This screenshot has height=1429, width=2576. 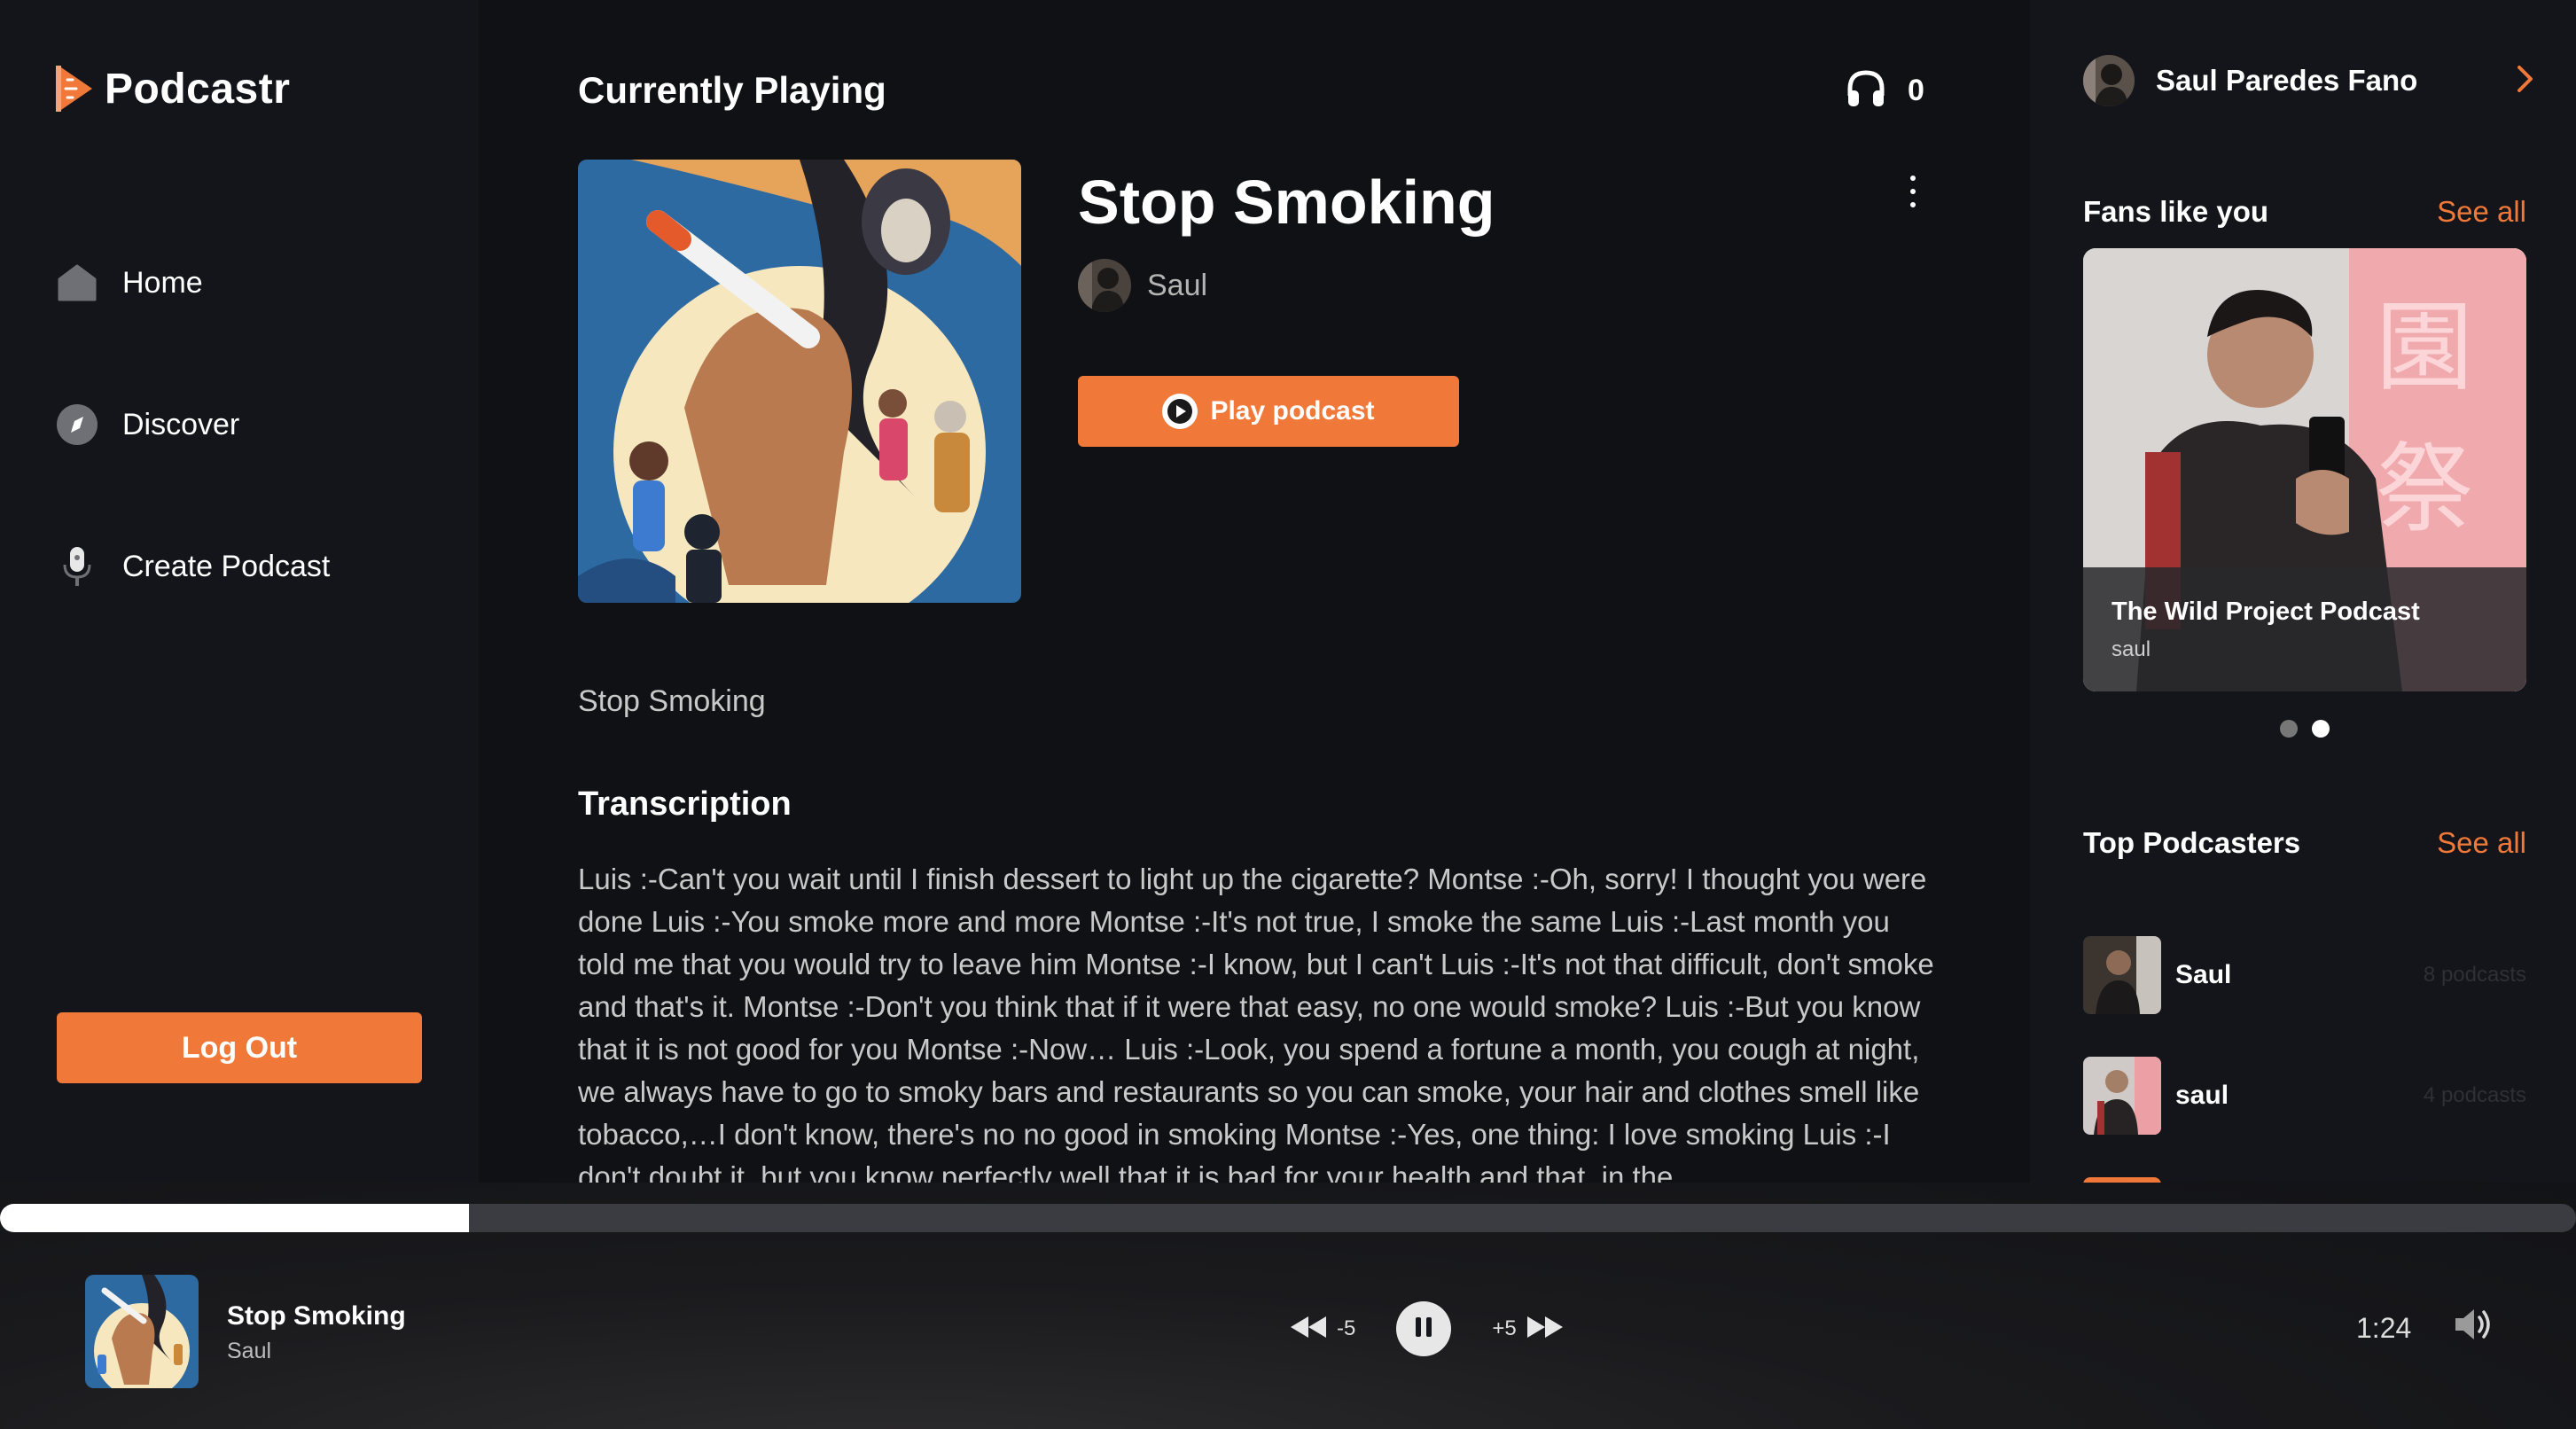 What do you see at coordinates (75, 88) in the screenshot?
I see `podcastr-logo-icon` at bounding box center [75, 88].